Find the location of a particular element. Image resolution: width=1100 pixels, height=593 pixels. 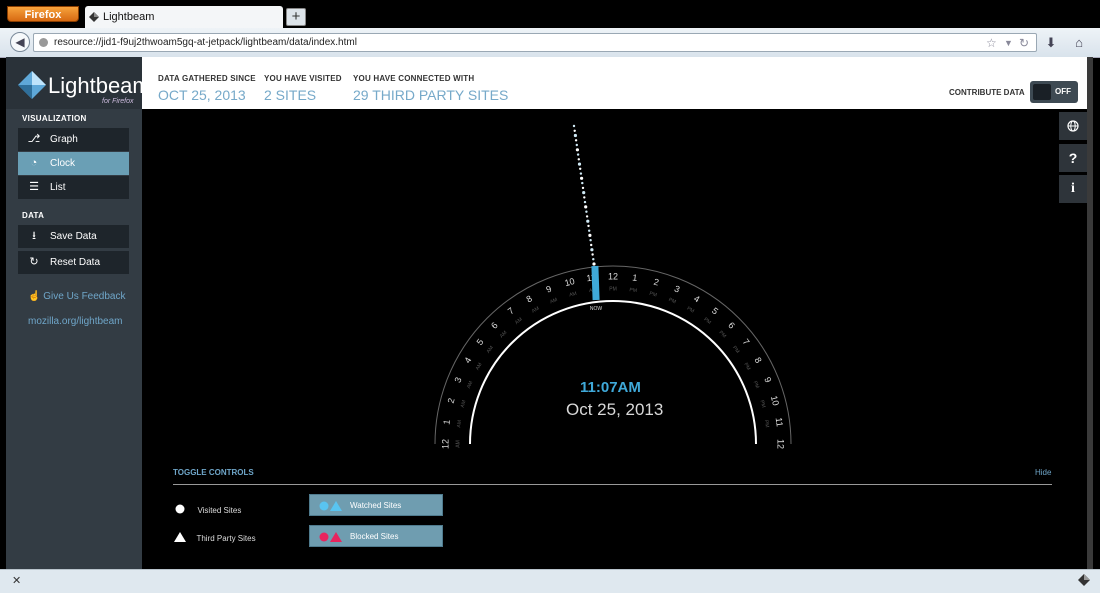

reset-data-label: Reset Data is located at coordinates (75, 262).